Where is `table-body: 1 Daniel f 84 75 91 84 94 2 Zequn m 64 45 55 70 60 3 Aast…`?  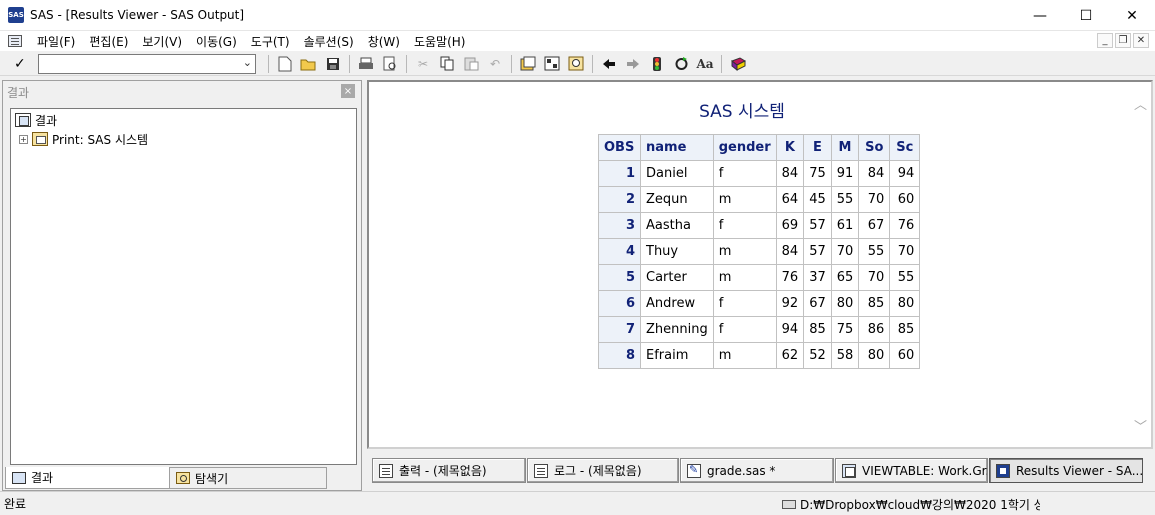
table-body: 1 Daniel f 84 75 91 84 94 2 Zequn m 64 45 55 70 60 3 Aast… is located at coordinates (759, 264).